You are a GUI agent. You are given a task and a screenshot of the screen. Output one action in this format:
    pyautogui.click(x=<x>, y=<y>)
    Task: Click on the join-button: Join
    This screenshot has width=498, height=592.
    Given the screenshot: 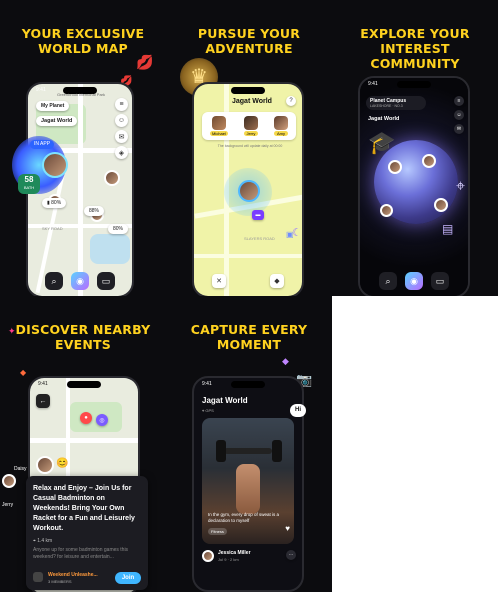 What is the action you would take?
    pyautogui.click(x=128, y=578)
    